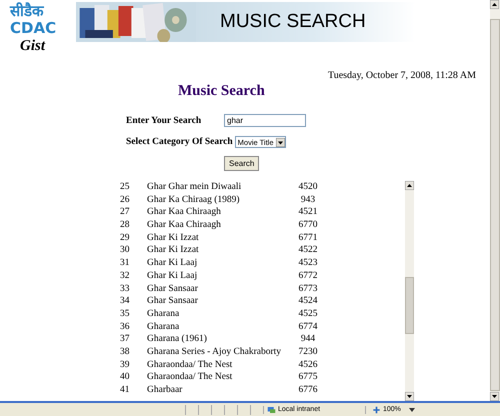 This screenshot has width=500, height=416. What do you see at coordinates (194, 200) in the screenshot?
I see `movie-title: Ghar Ka Chiraag (1989)` at bounding box center [194, 200].